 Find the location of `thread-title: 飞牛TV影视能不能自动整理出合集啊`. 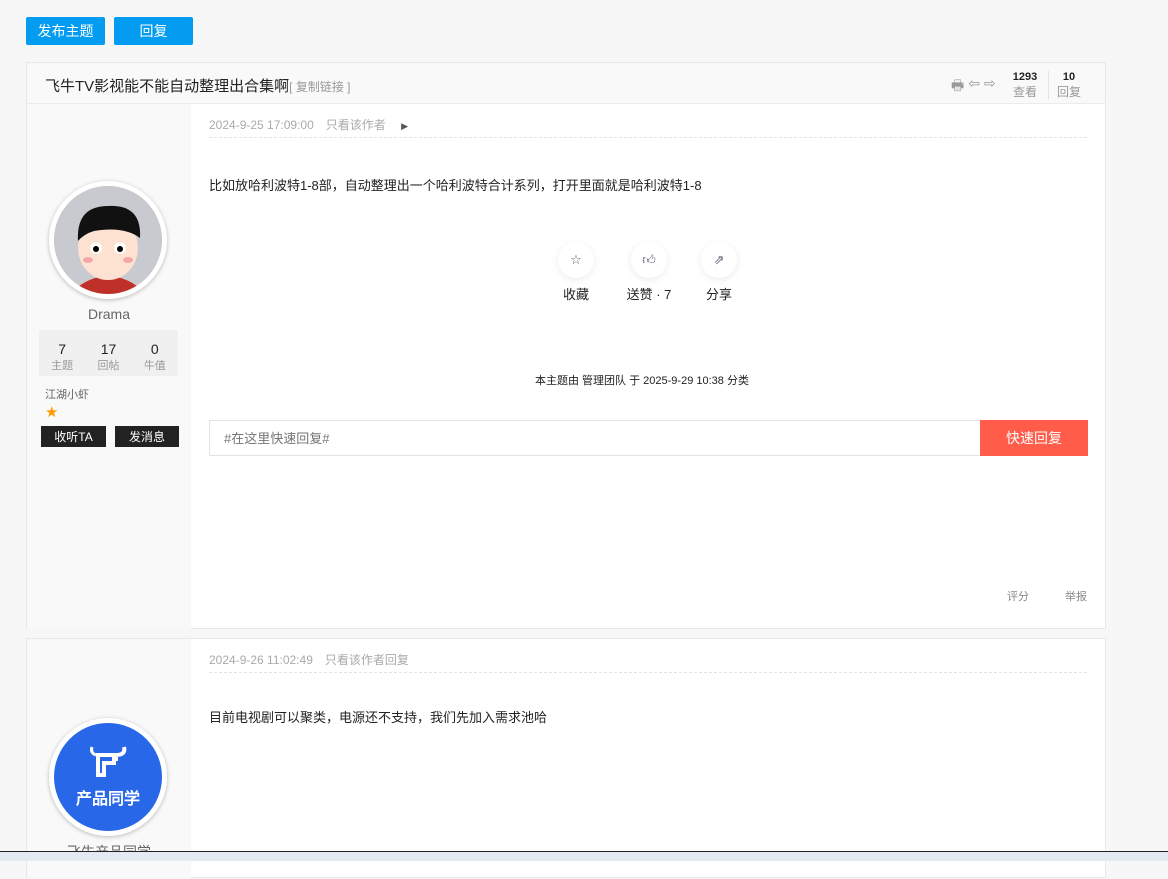

thread-title: 飞牛TV影视能不能自动整理出合集啊 is located at coordinates (167, 86).